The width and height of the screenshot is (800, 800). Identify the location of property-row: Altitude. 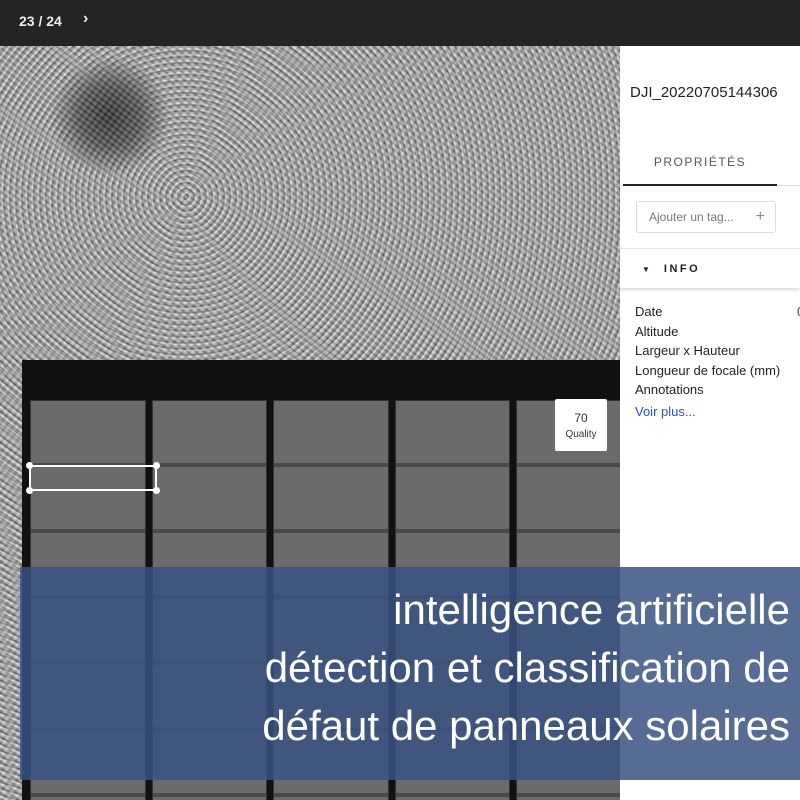
(717, 332).